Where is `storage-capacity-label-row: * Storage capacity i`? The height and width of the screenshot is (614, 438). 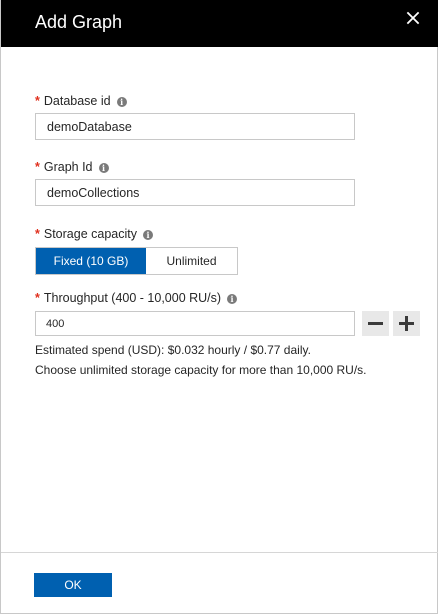
storage-capacity-label-row: * Storage capacity i is located at coordinates (94, 234).